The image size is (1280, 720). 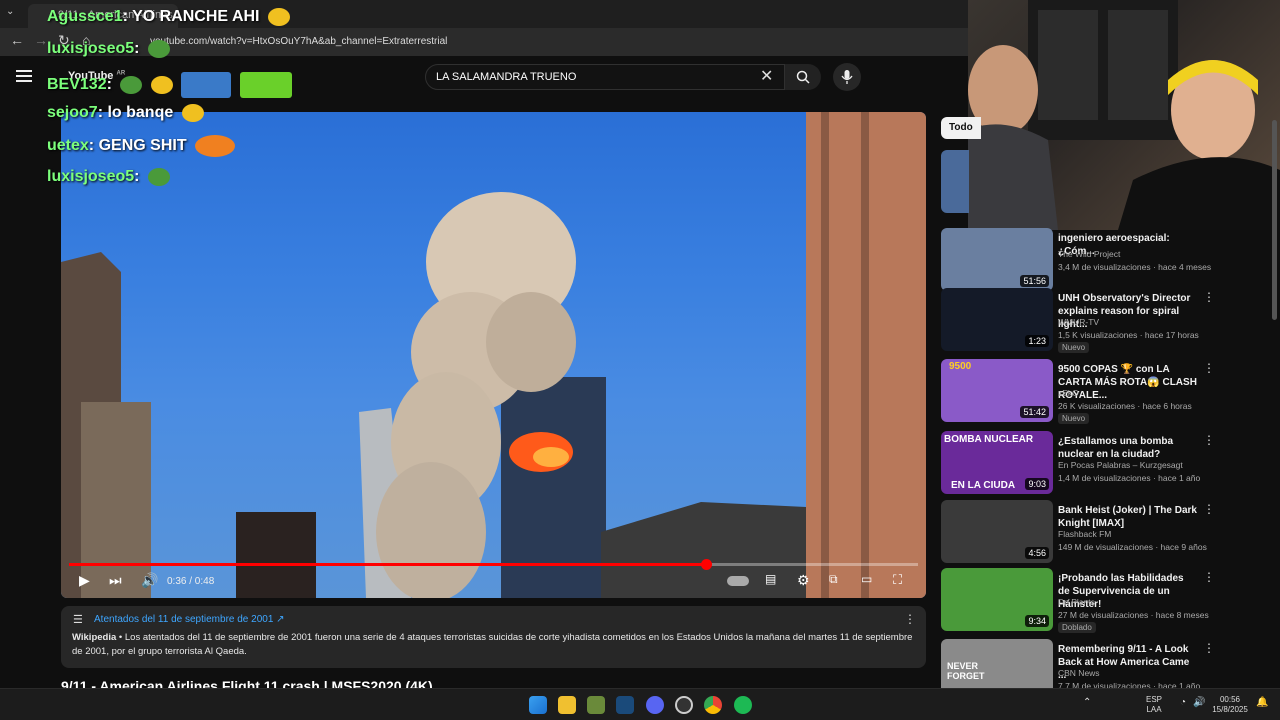 I want to click on channel-name: Dr. Plants, so click(x=1076, y=602).